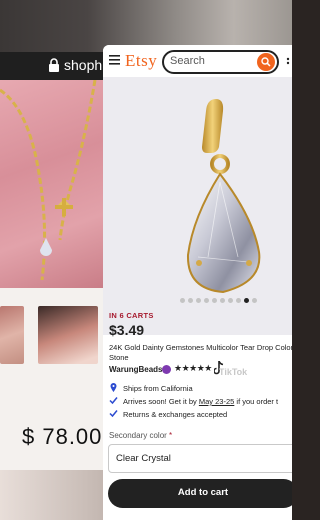 The width and height of the screenshot is (320, 520). Describe the element at coordinates (113, 387) in the screenshot. I see `location-pin-icon` at that location.